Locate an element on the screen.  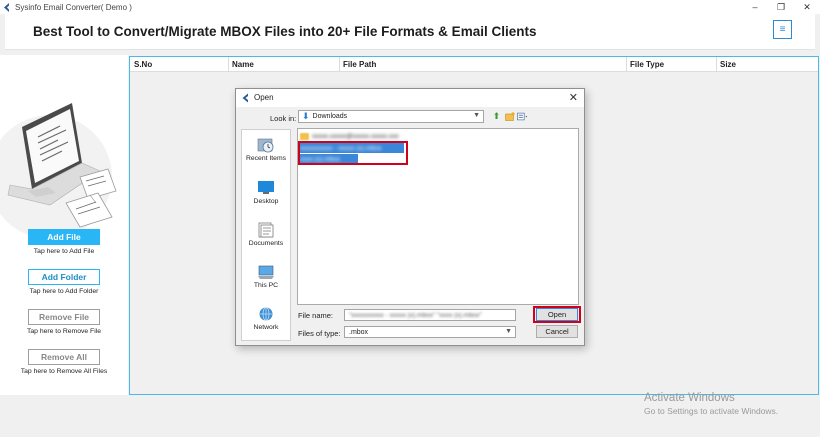
look-in-dropdown: ⬇ Downloads ▼ is located at coordinates (391, 116).